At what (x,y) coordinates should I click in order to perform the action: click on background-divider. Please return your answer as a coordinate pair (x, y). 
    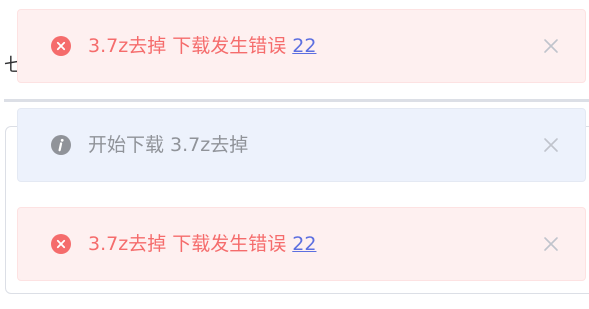
    Looking at the image, I should click on (296, 100).